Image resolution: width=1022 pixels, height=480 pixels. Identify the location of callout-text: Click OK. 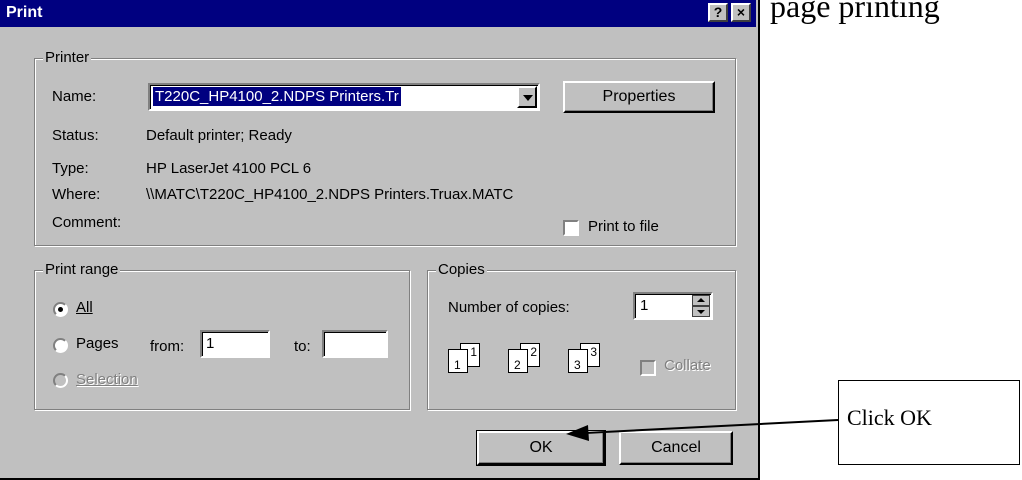
(889, 417).